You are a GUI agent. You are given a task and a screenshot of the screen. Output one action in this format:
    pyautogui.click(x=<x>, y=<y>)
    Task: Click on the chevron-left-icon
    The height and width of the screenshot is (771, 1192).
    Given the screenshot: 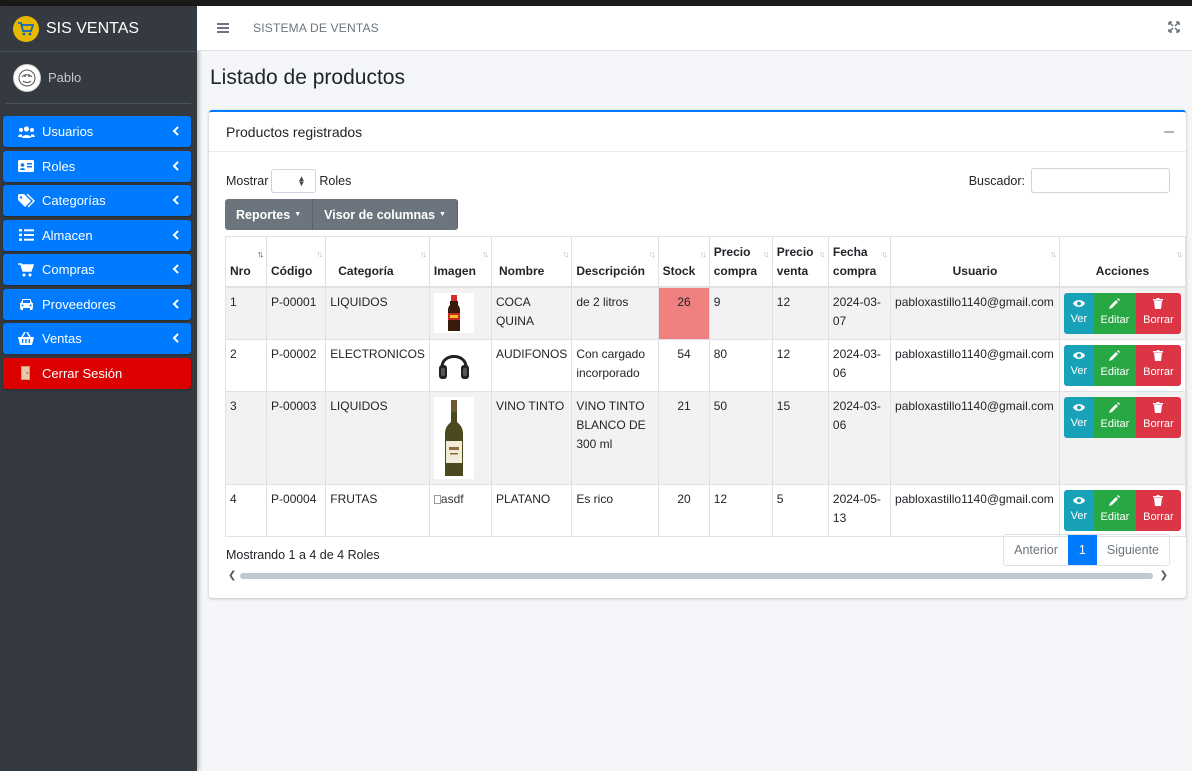 What is the action you would take?
    pyautogui.click(x=175, y=235)
    